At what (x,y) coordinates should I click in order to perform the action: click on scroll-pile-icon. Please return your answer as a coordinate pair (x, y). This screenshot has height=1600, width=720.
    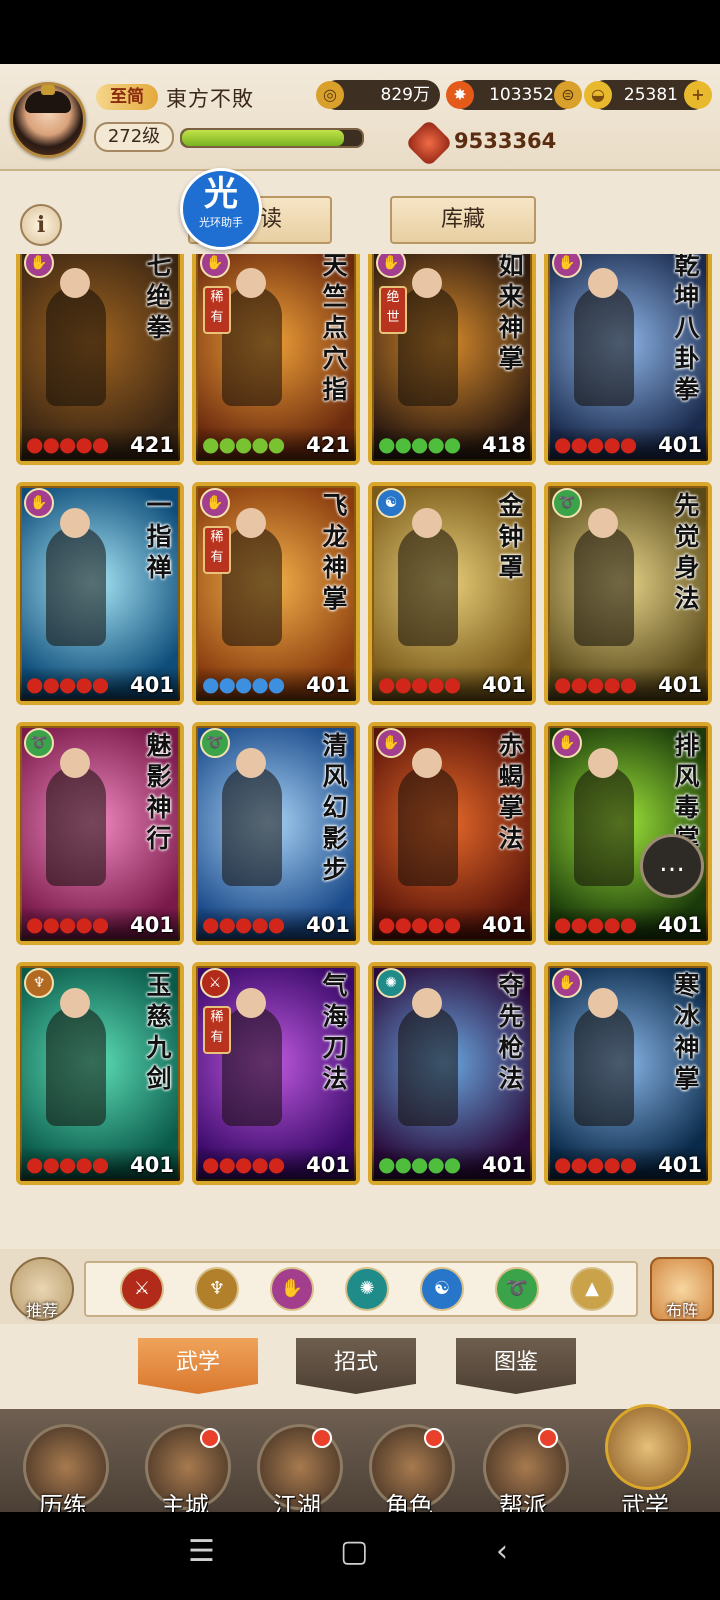
    Looking at the image, I should click on (648, 1447).